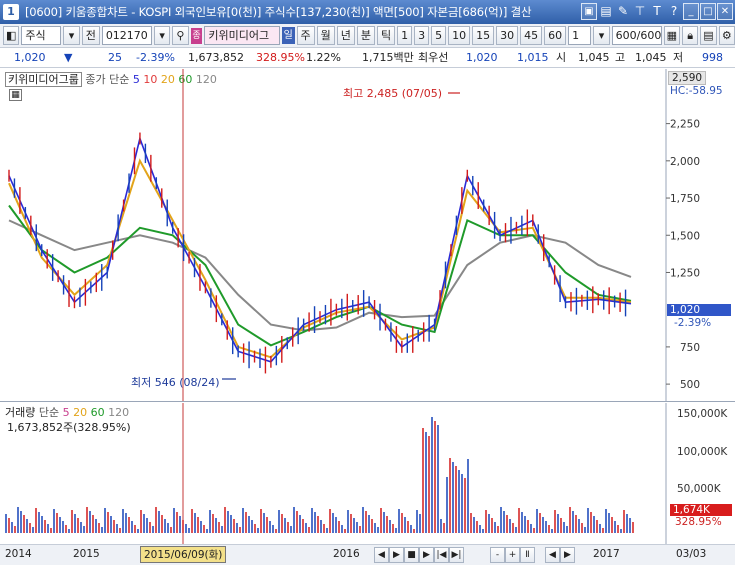 The image size is (735, 565). Describe the element at coordinates (325, 35) in the screenshot. I see `period-month-button: 월` at that location.